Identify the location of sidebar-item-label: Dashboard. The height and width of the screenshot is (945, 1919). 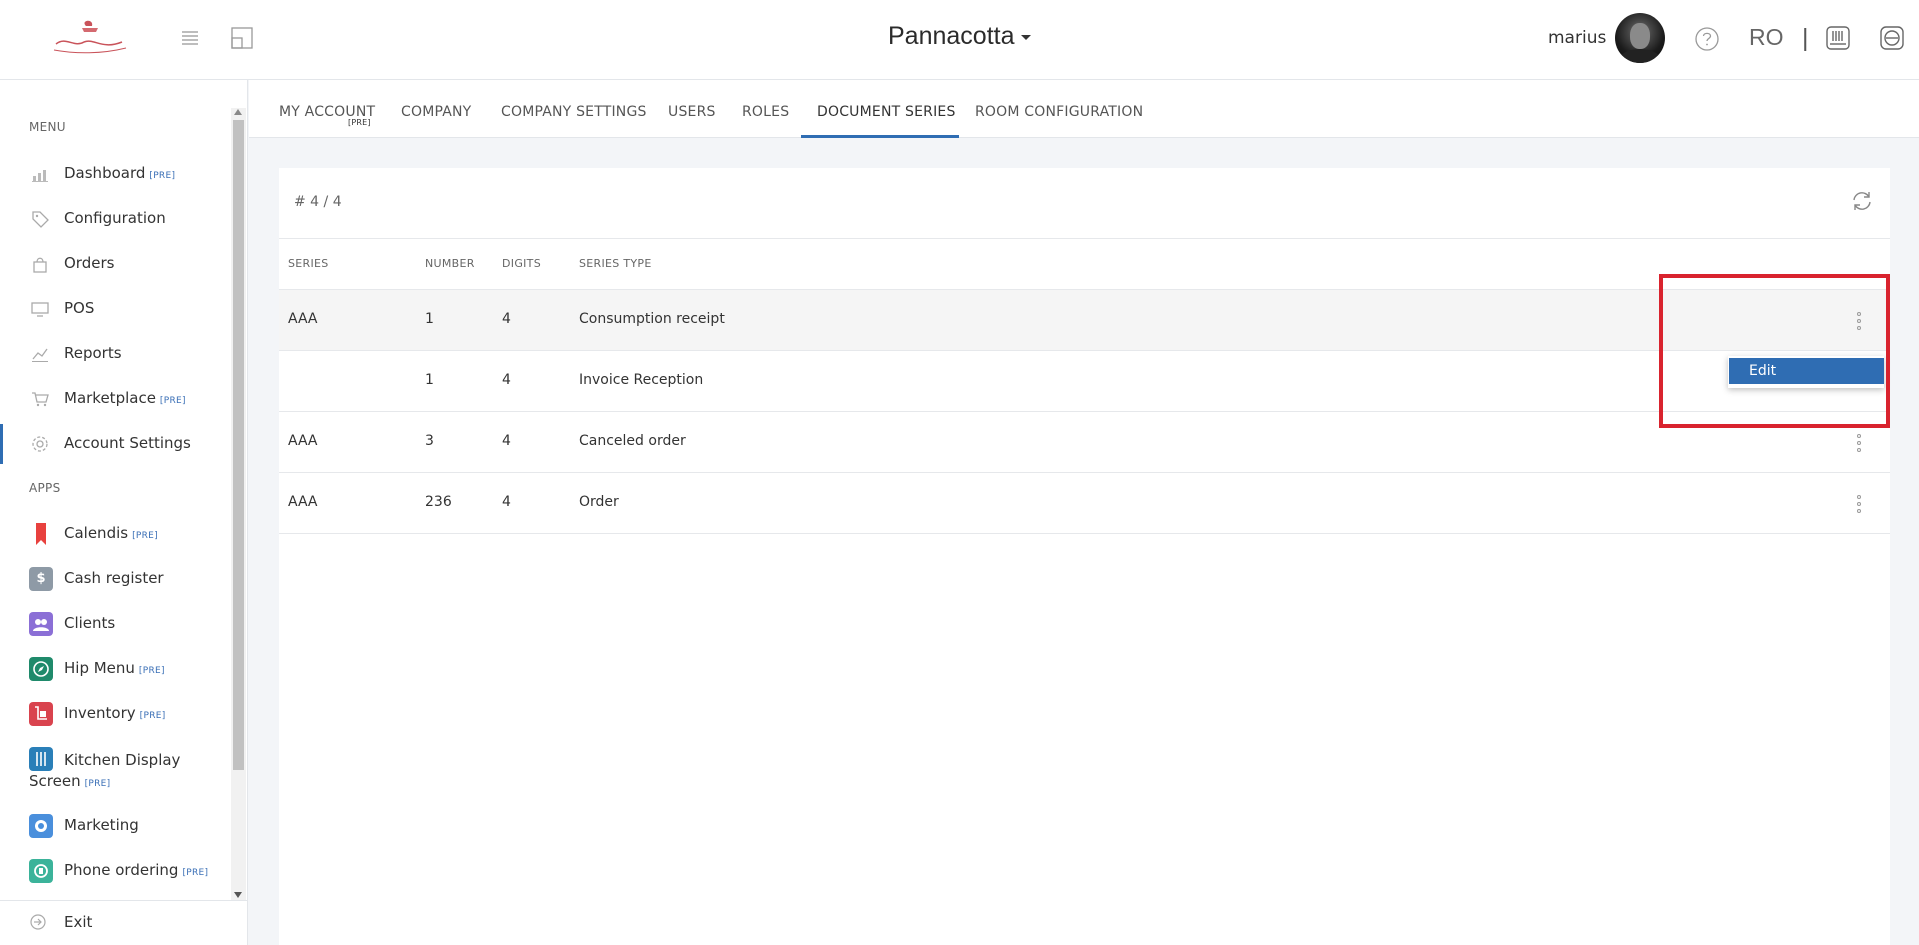
(105, 173).